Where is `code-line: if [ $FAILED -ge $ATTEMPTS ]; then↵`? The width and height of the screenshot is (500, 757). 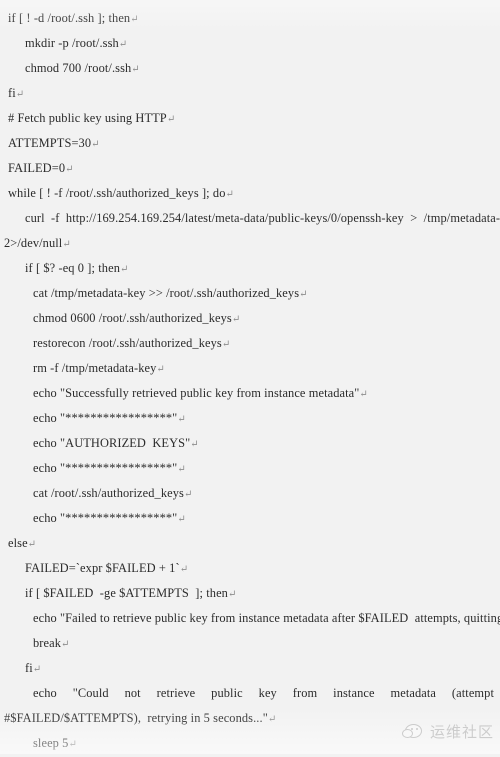
code-line: if [ $FAILED -ge $ATTEMPTS ]; then↵ is located at coordinates (250, 593).